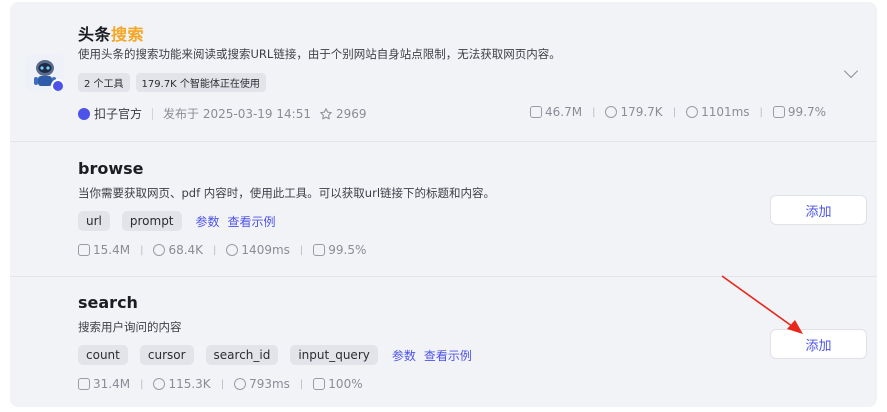 The width and height of the screenshot is (887, 412). What do you see at coordinates (189, 384) in the screenshot?
I see `stat-users-value: 115.3K` at bounding box center [189, 384].